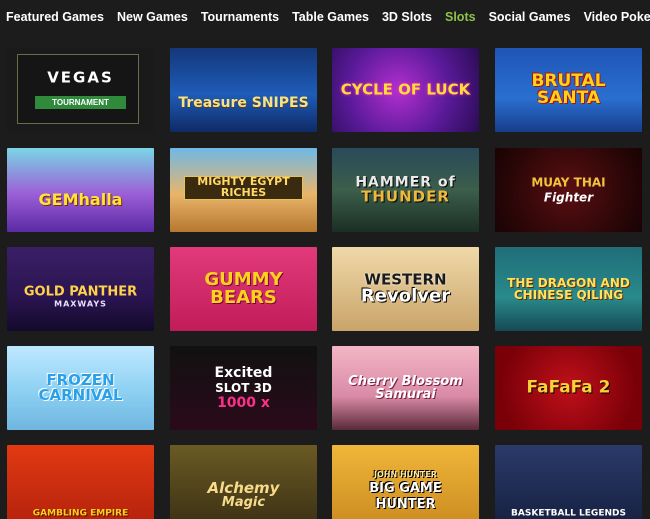  I want to click on game-title: Cherry Blossom Samurai, so click(405, 388).